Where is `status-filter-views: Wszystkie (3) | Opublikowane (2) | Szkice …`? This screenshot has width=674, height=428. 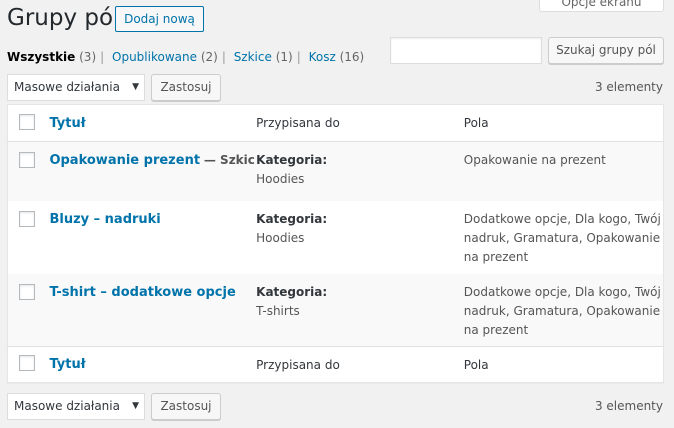 status-filter-views: Wszystkie (3) | Opublikowane (2) | Szkice … is located at coordinates (185, 57).